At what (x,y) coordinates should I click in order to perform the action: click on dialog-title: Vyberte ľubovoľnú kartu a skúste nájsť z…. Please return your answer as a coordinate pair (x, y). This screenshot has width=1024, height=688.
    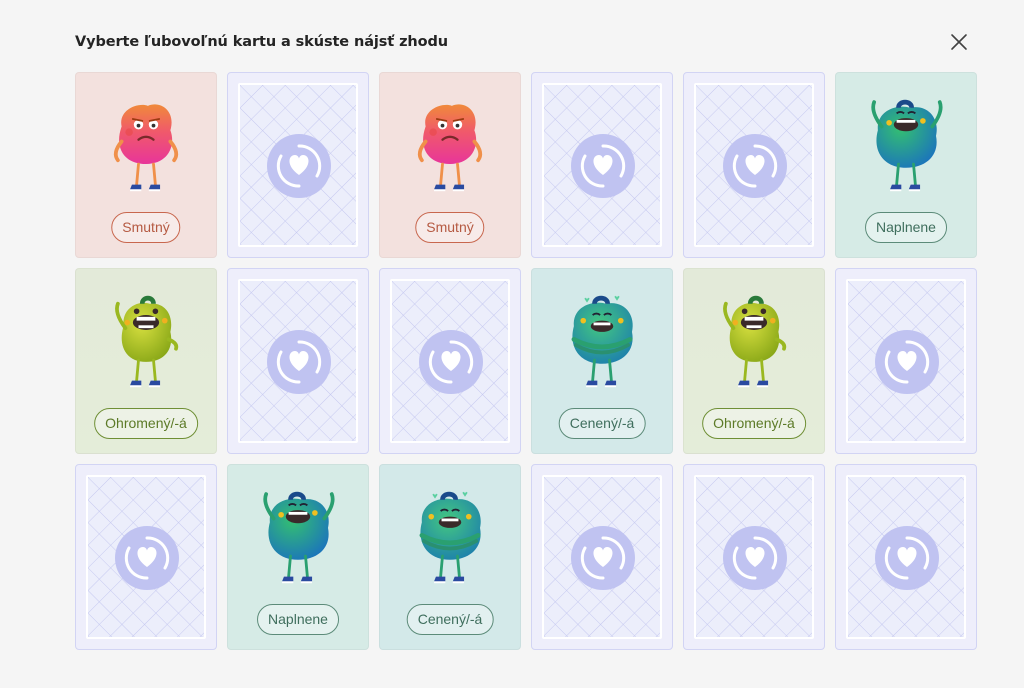
    Looking at the image, I should click on (261, 42).